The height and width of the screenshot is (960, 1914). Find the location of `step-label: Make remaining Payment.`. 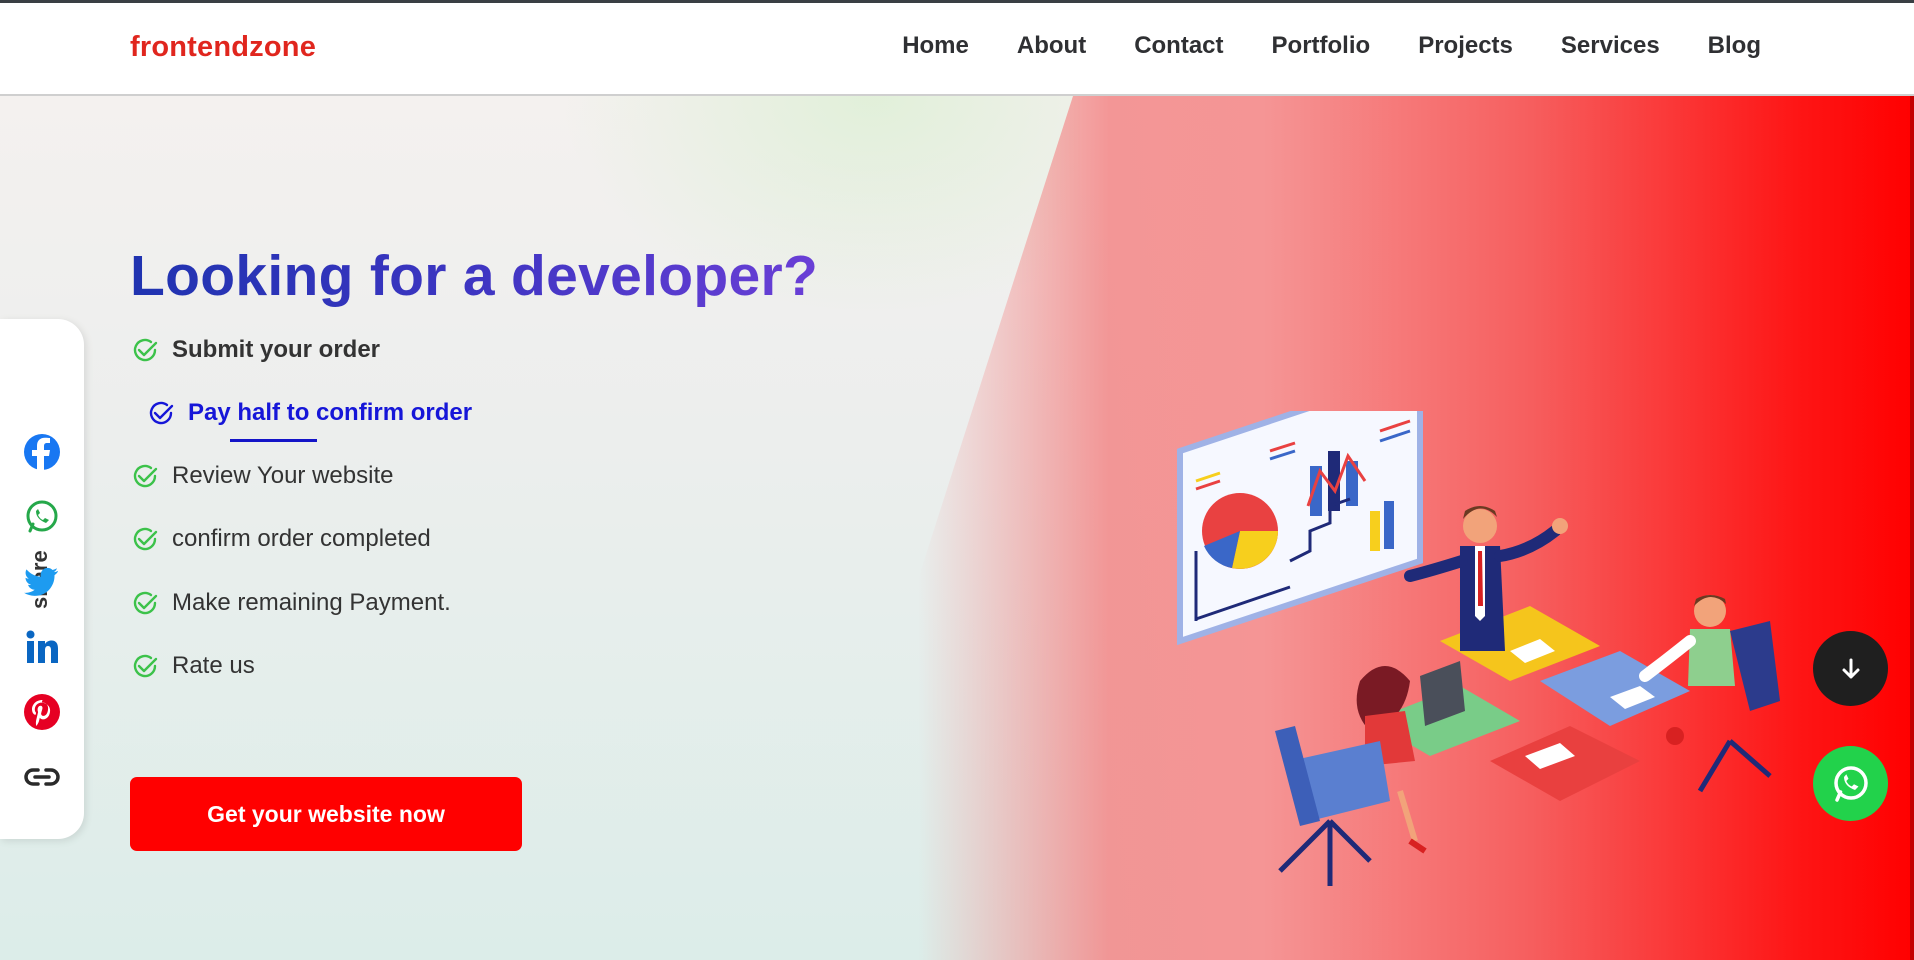

step-label: Make remaining Payment. is located at coordinates (311, 602).